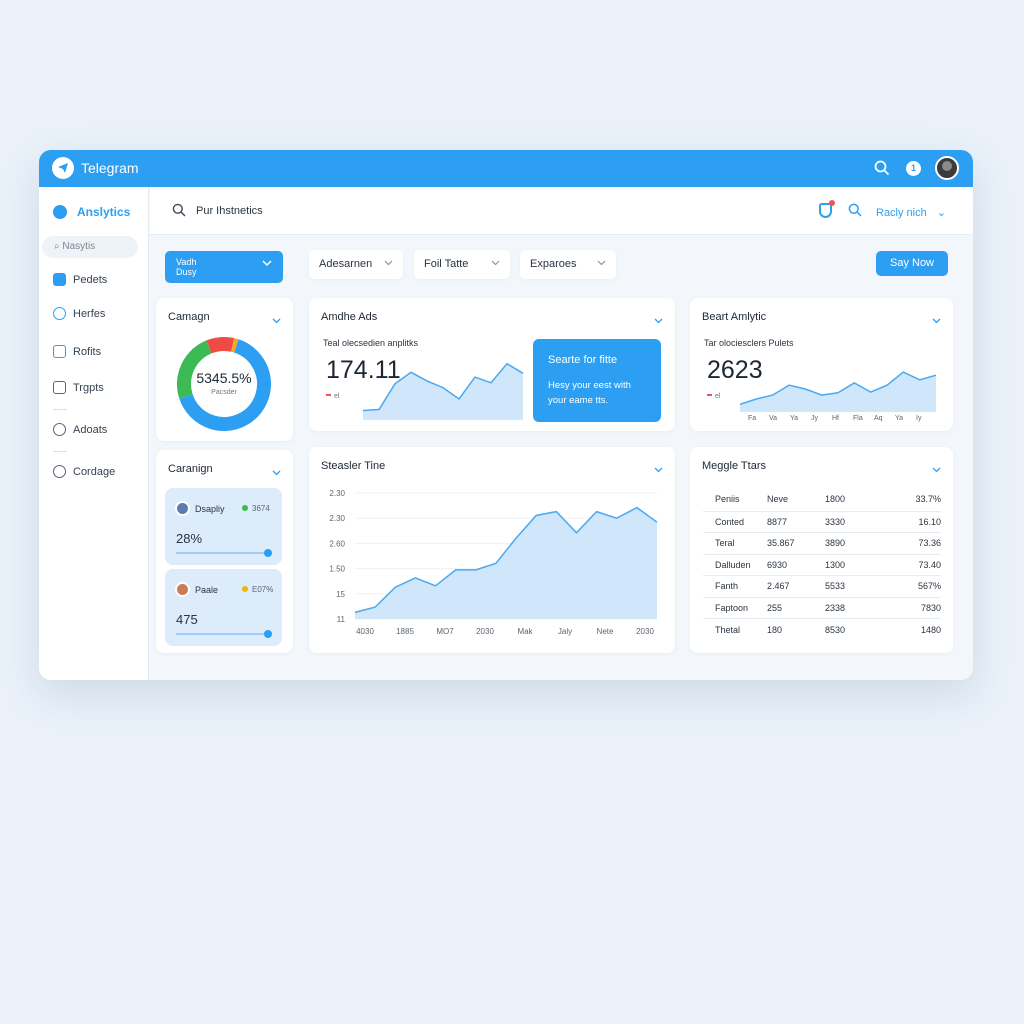 The height and width of the screenshot is (1024, 1024). What do you see at coordinates (835, 629) in the screenshot?
I see `table-cell: 8530` at bounding box center [835, 629].